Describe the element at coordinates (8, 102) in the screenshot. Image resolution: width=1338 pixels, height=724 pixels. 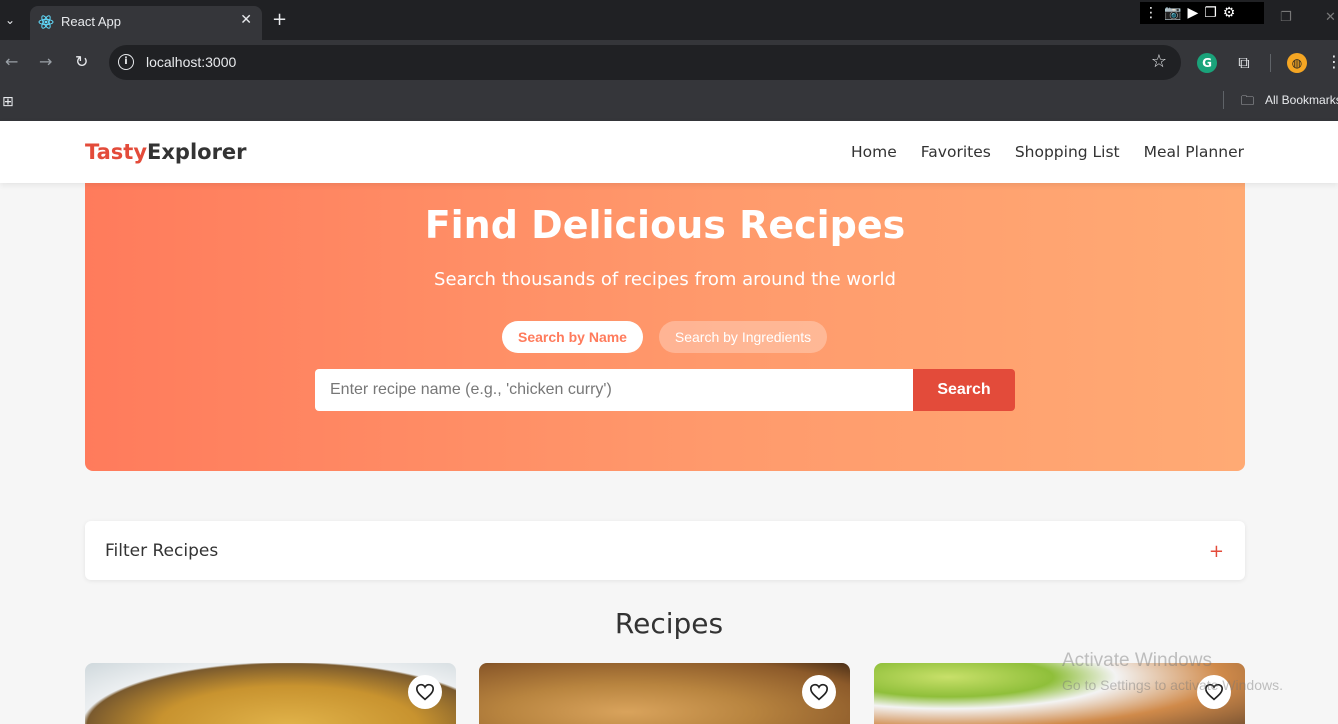
I see `apps-grid-icon: ⊞` at that location.